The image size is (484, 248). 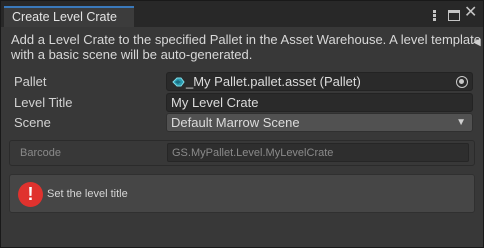 I want to click on close-icon: ✕, so click(x=470, y=13).